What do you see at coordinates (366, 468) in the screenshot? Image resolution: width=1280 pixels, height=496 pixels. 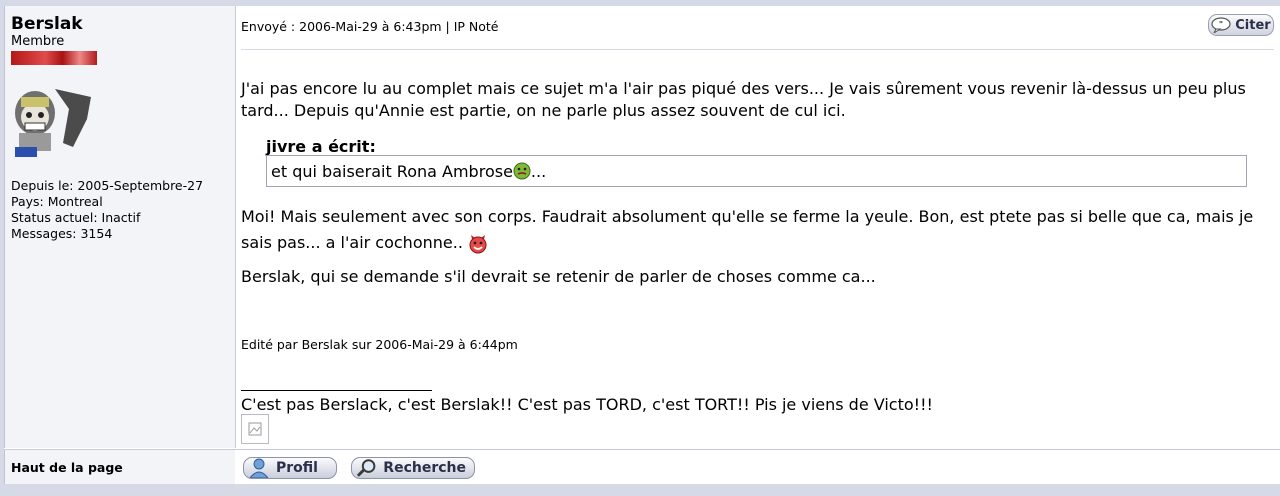 I see `magnifier-icon` at bounding box center [366, 468].